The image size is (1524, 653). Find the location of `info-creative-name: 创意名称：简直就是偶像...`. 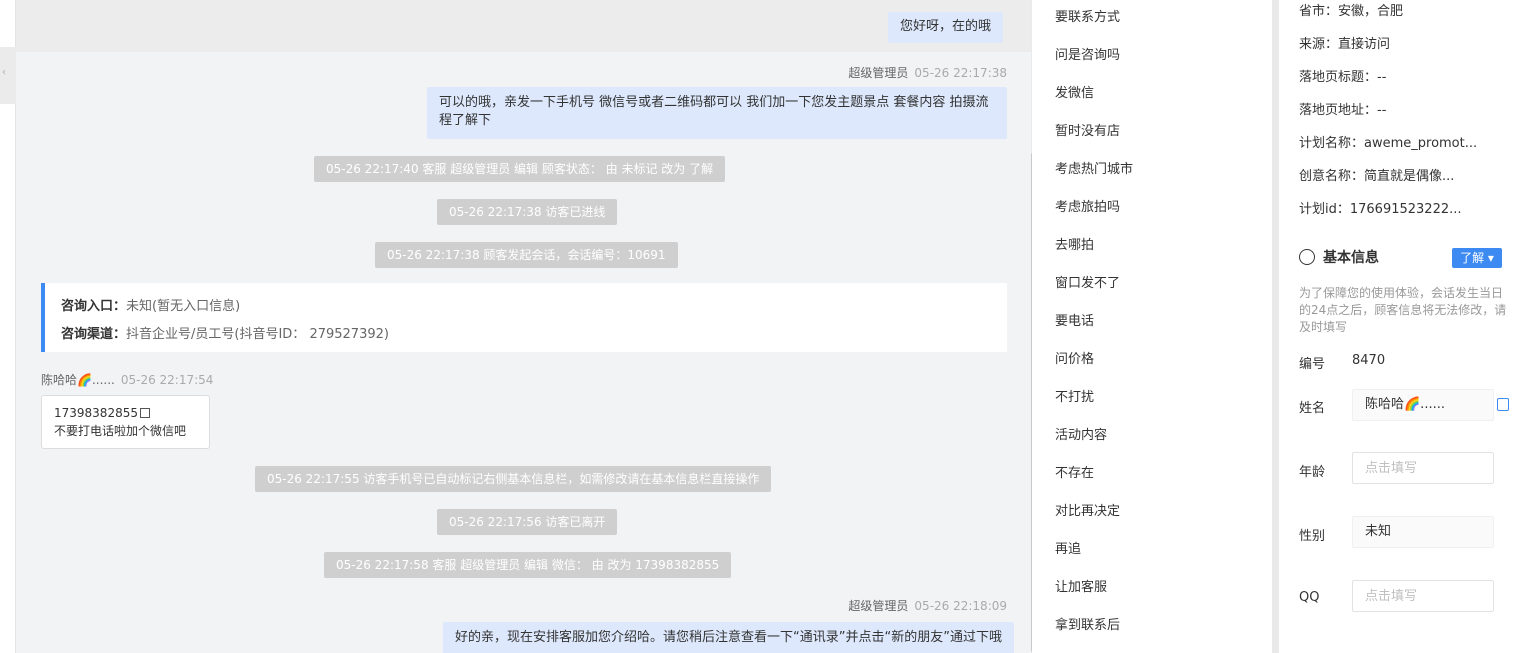

info-creative-name: 创意名称：简直就是偶像... is located at coordinates (1377, 176).